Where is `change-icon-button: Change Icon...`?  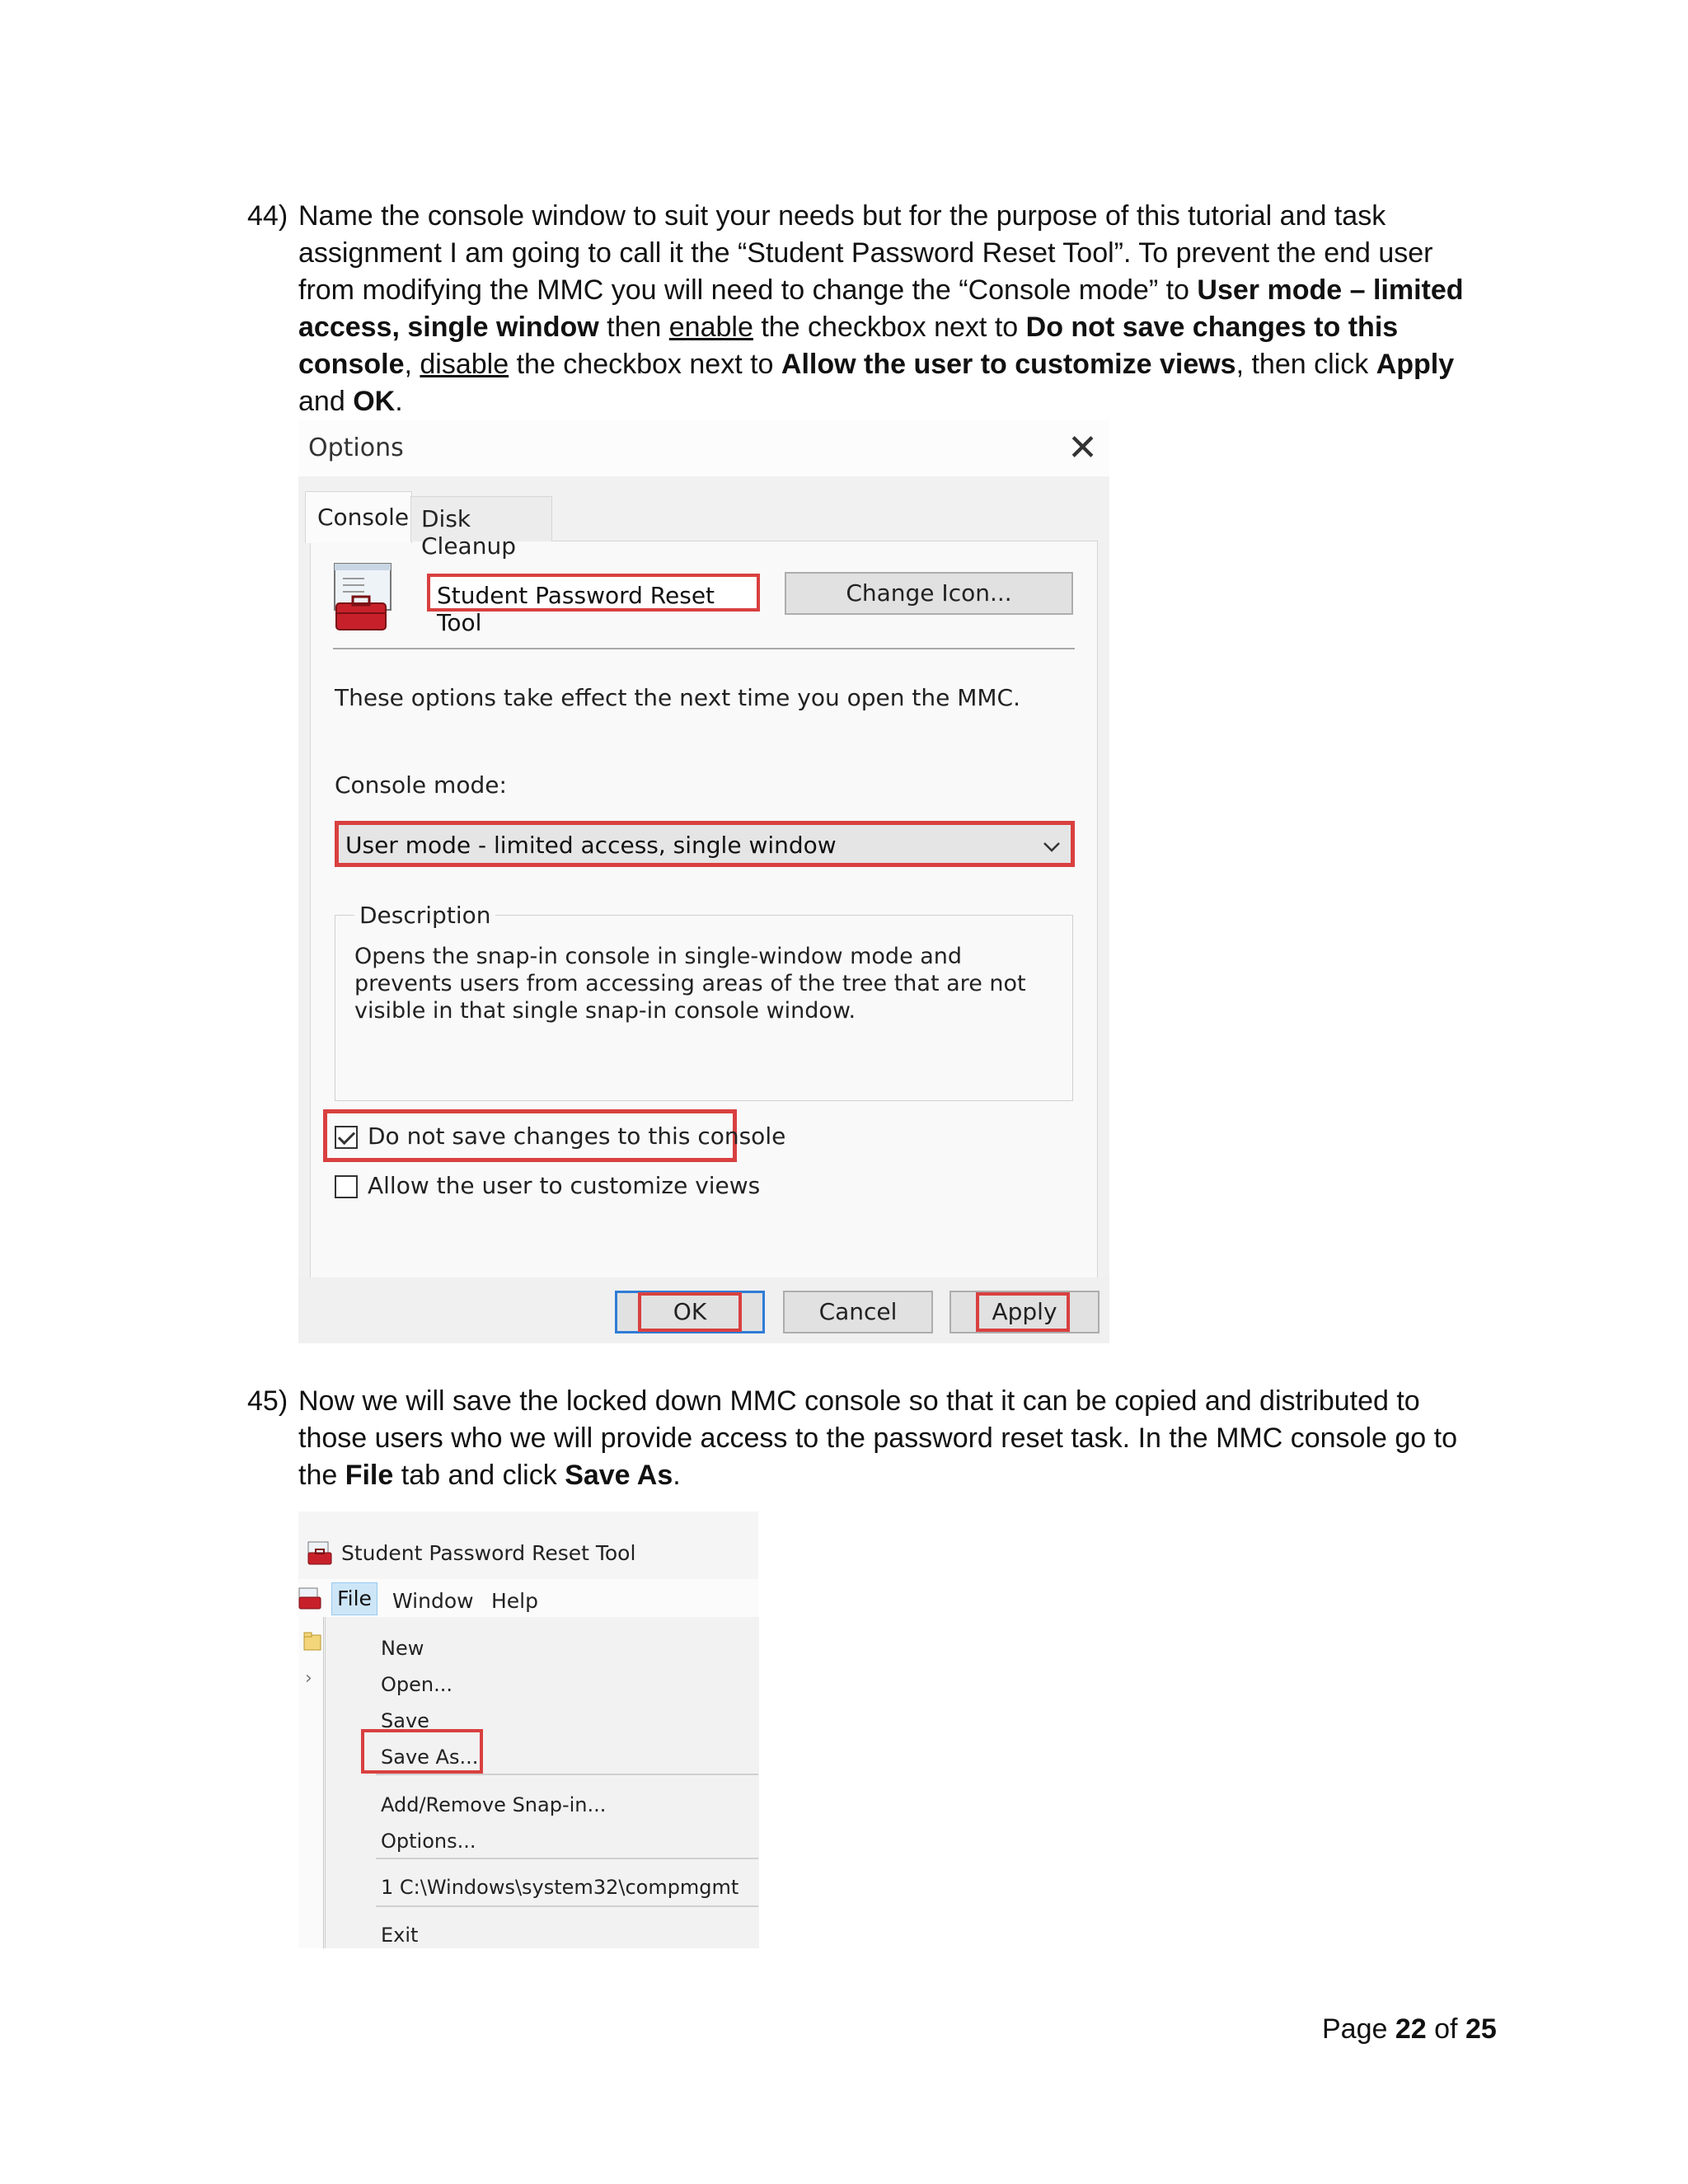 change-icon-button: Change Icon... is located at coordinates (929, 593).